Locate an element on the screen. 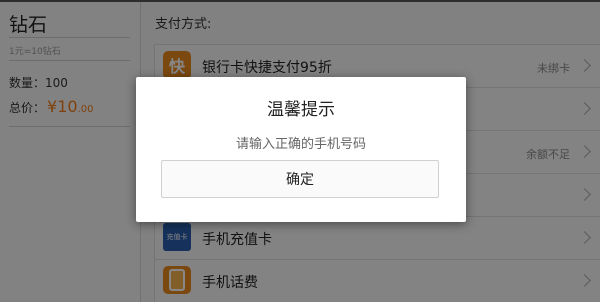 The width and height of the screenshot is (600, 302). dialog-title: 温馨提示 is located at coordinates (301, 110).